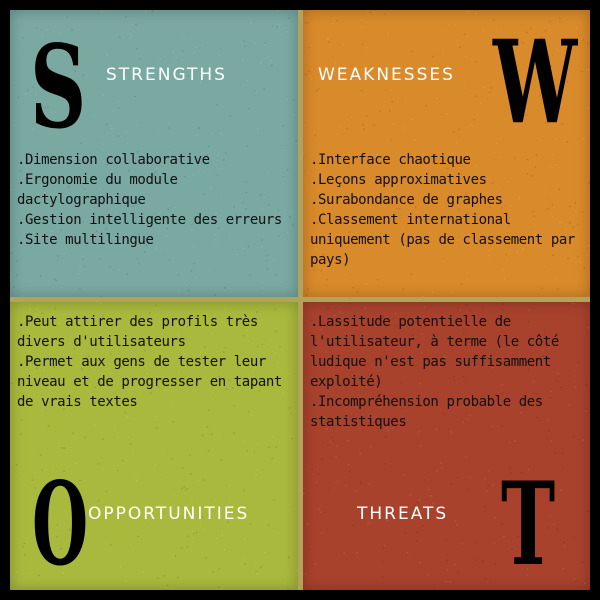 The height and width of the screenshot is (600, 600). Describe the element at coordinates (58, 87) in the screenshot. I see `strengths-letter: S` at that location.